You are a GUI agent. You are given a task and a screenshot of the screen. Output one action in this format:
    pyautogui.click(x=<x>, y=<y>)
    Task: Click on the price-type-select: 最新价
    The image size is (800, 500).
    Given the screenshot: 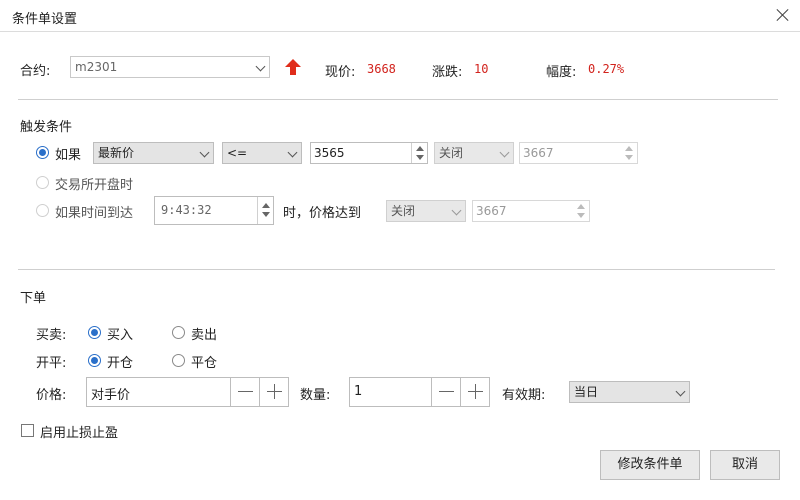 What is the action you would take?
    pyautogui.click(x=153, y=153)
    